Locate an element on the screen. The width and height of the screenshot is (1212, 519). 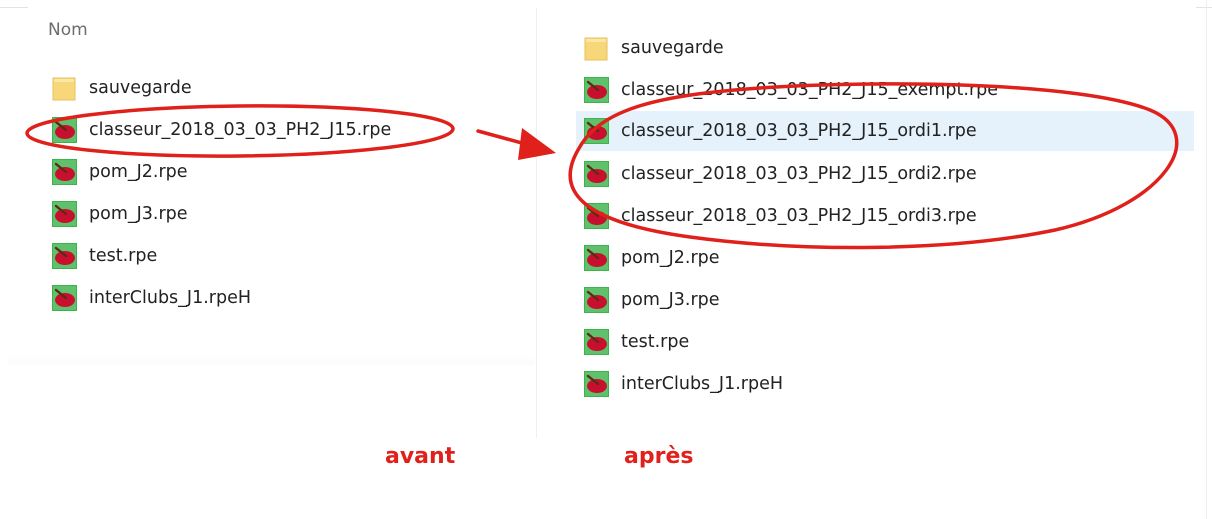
list-item-file: classeur_2018_03_03_PH2_J15_exempt.rpe is located at coordinates (864, 90).